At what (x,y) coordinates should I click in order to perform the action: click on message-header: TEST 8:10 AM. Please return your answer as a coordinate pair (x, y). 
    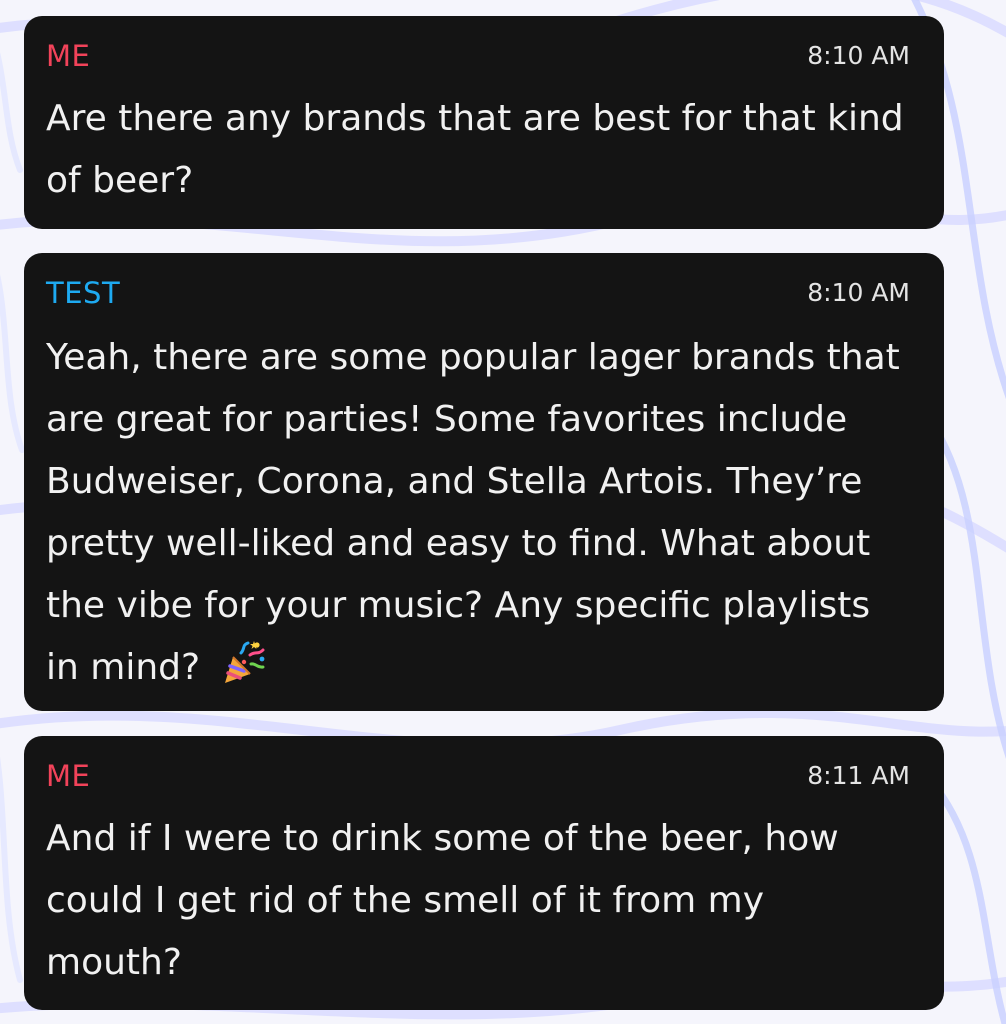
    Looking at the image, I should click on (478, 291).